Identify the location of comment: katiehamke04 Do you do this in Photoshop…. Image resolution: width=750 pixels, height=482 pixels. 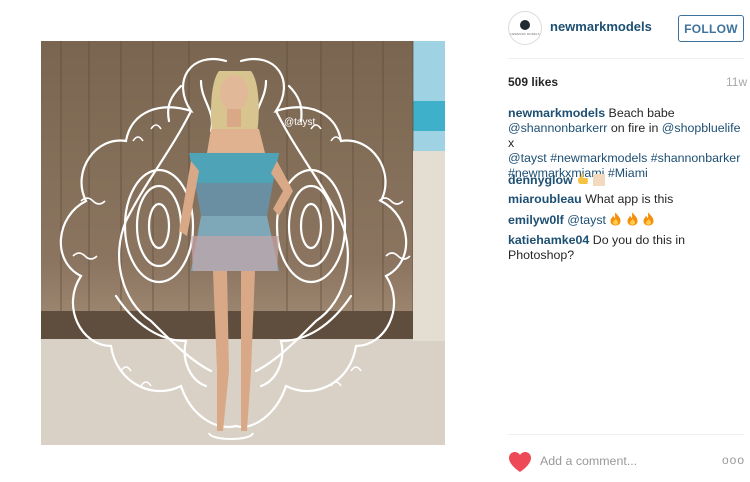
(627, 248).